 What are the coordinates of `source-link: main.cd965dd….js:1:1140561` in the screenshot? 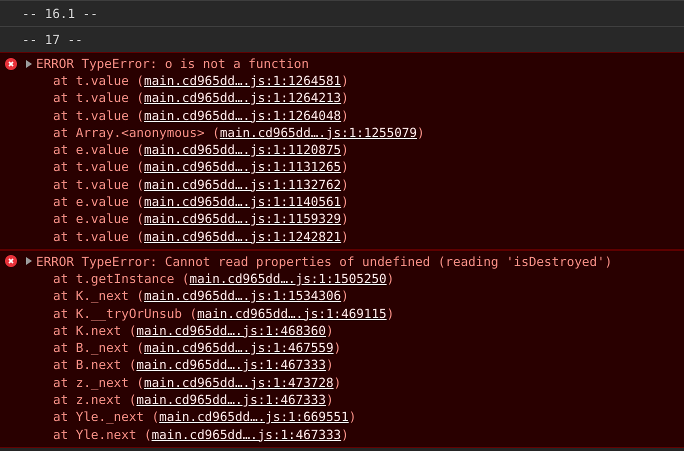 It's located at (243, 202).